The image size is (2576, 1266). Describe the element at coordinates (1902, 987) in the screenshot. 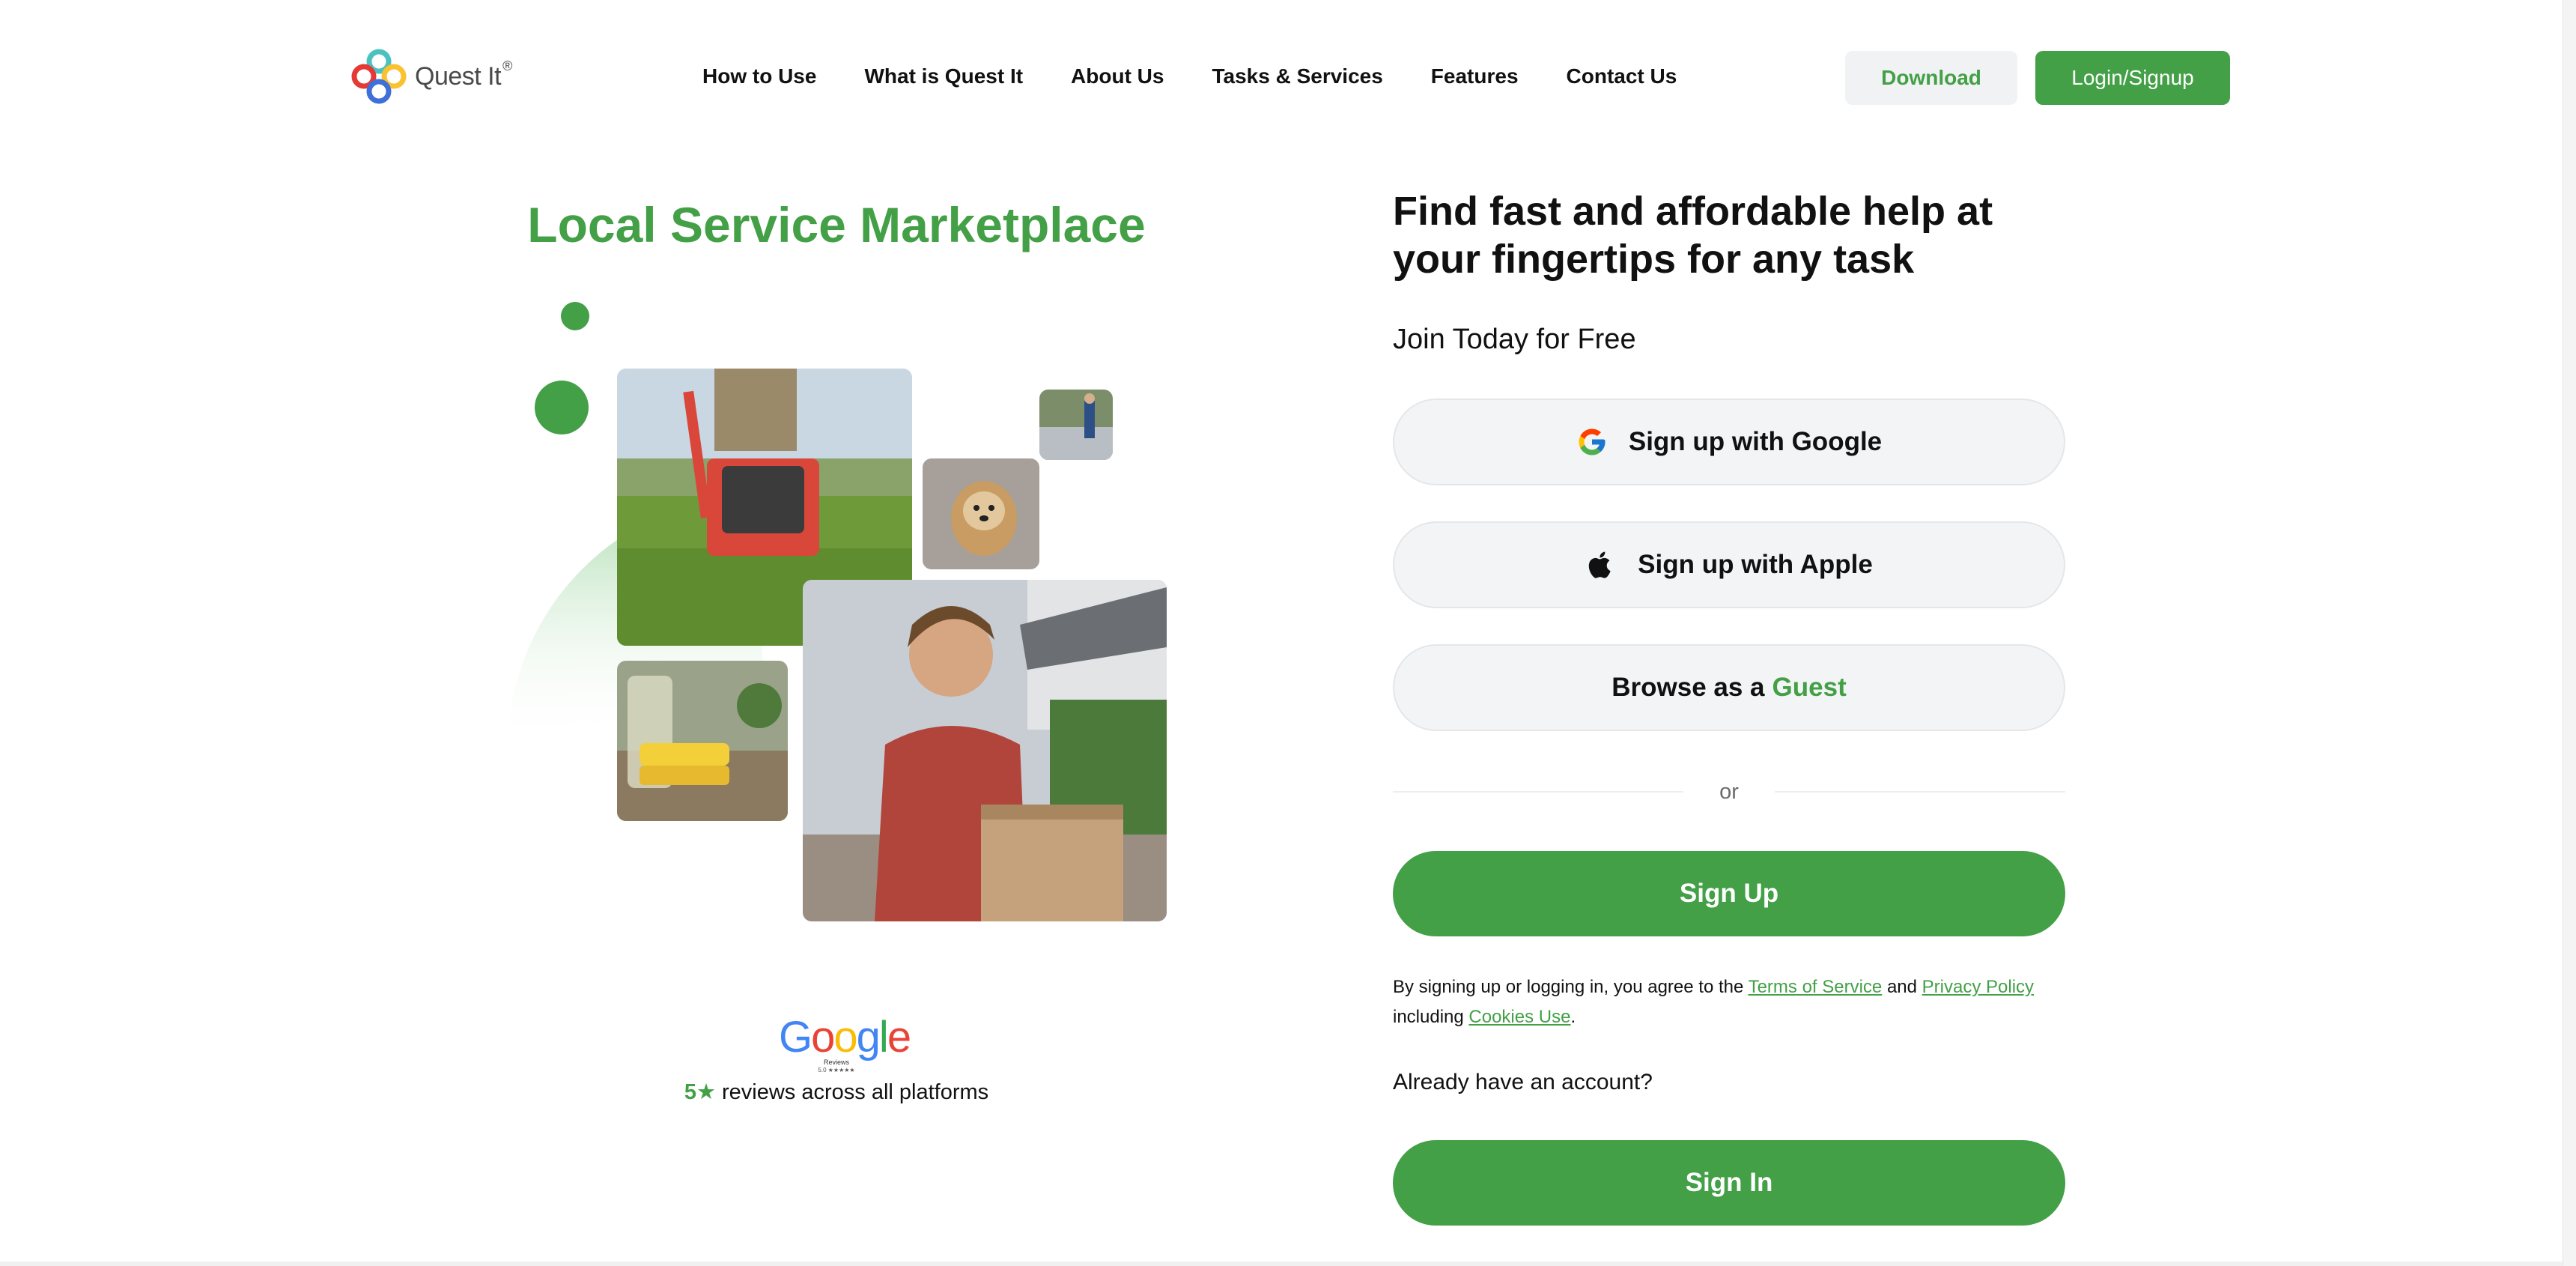

I see `legal-and: and` at that location.